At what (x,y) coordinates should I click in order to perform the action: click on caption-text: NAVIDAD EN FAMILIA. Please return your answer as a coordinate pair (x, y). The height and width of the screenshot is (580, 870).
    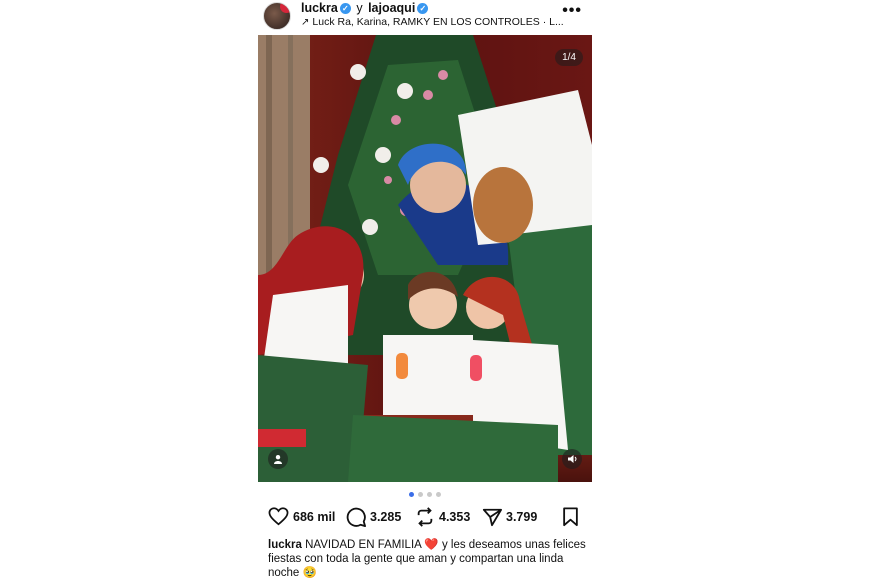
    Looking at the image, I should click on (363, 545).